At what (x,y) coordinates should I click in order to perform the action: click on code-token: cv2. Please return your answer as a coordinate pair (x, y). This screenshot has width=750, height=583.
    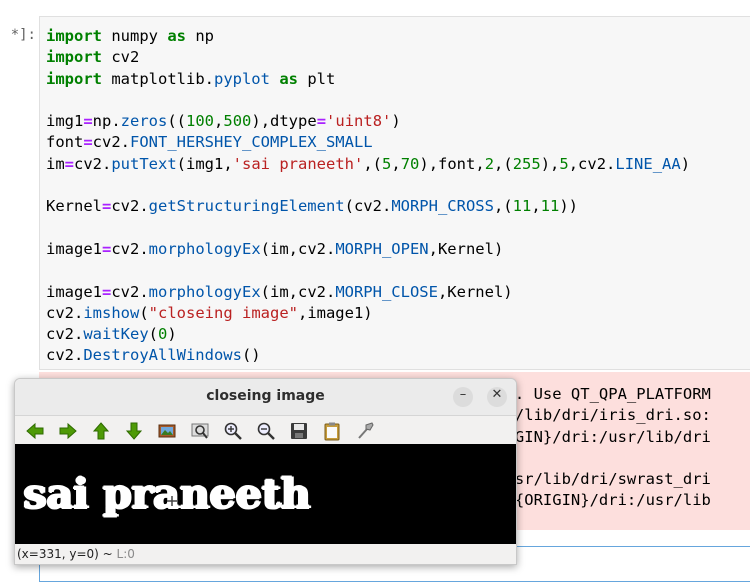
    Looking at the image, I should click on (121, 57).